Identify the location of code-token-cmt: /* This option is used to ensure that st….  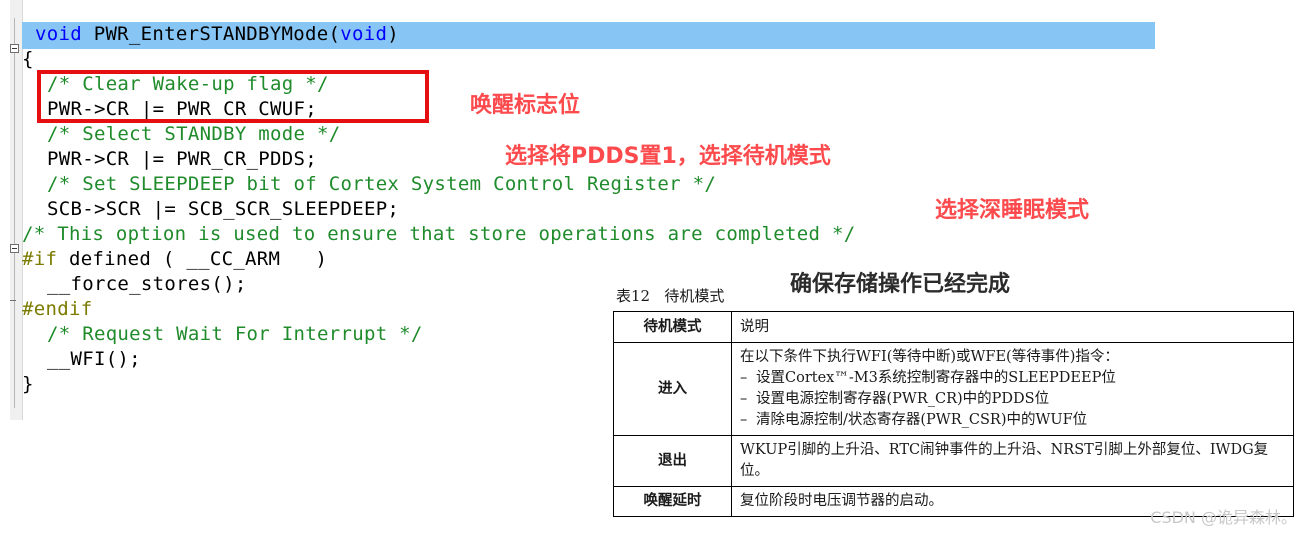
(439, 234).